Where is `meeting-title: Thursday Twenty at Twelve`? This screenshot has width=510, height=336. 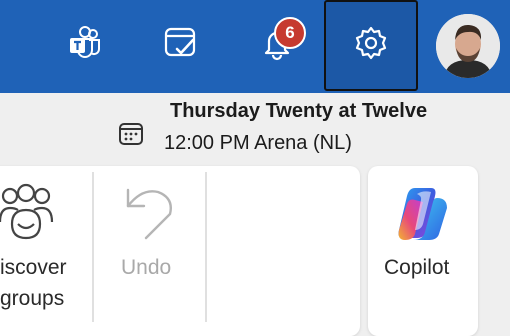
meeting-title: Thursday Twenty at Twelve is located at coordinates (298, 111).